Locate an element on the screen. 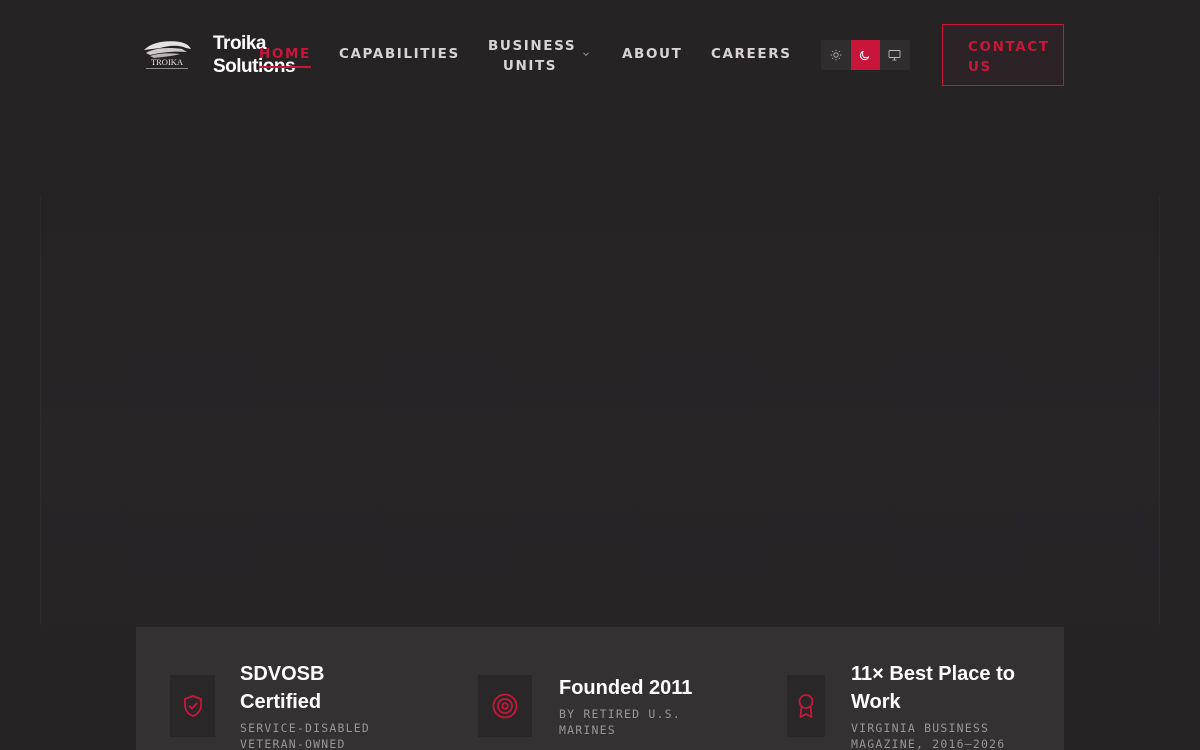  stat-title-line: 11× Best Place to is located at coordinates (933, 674).